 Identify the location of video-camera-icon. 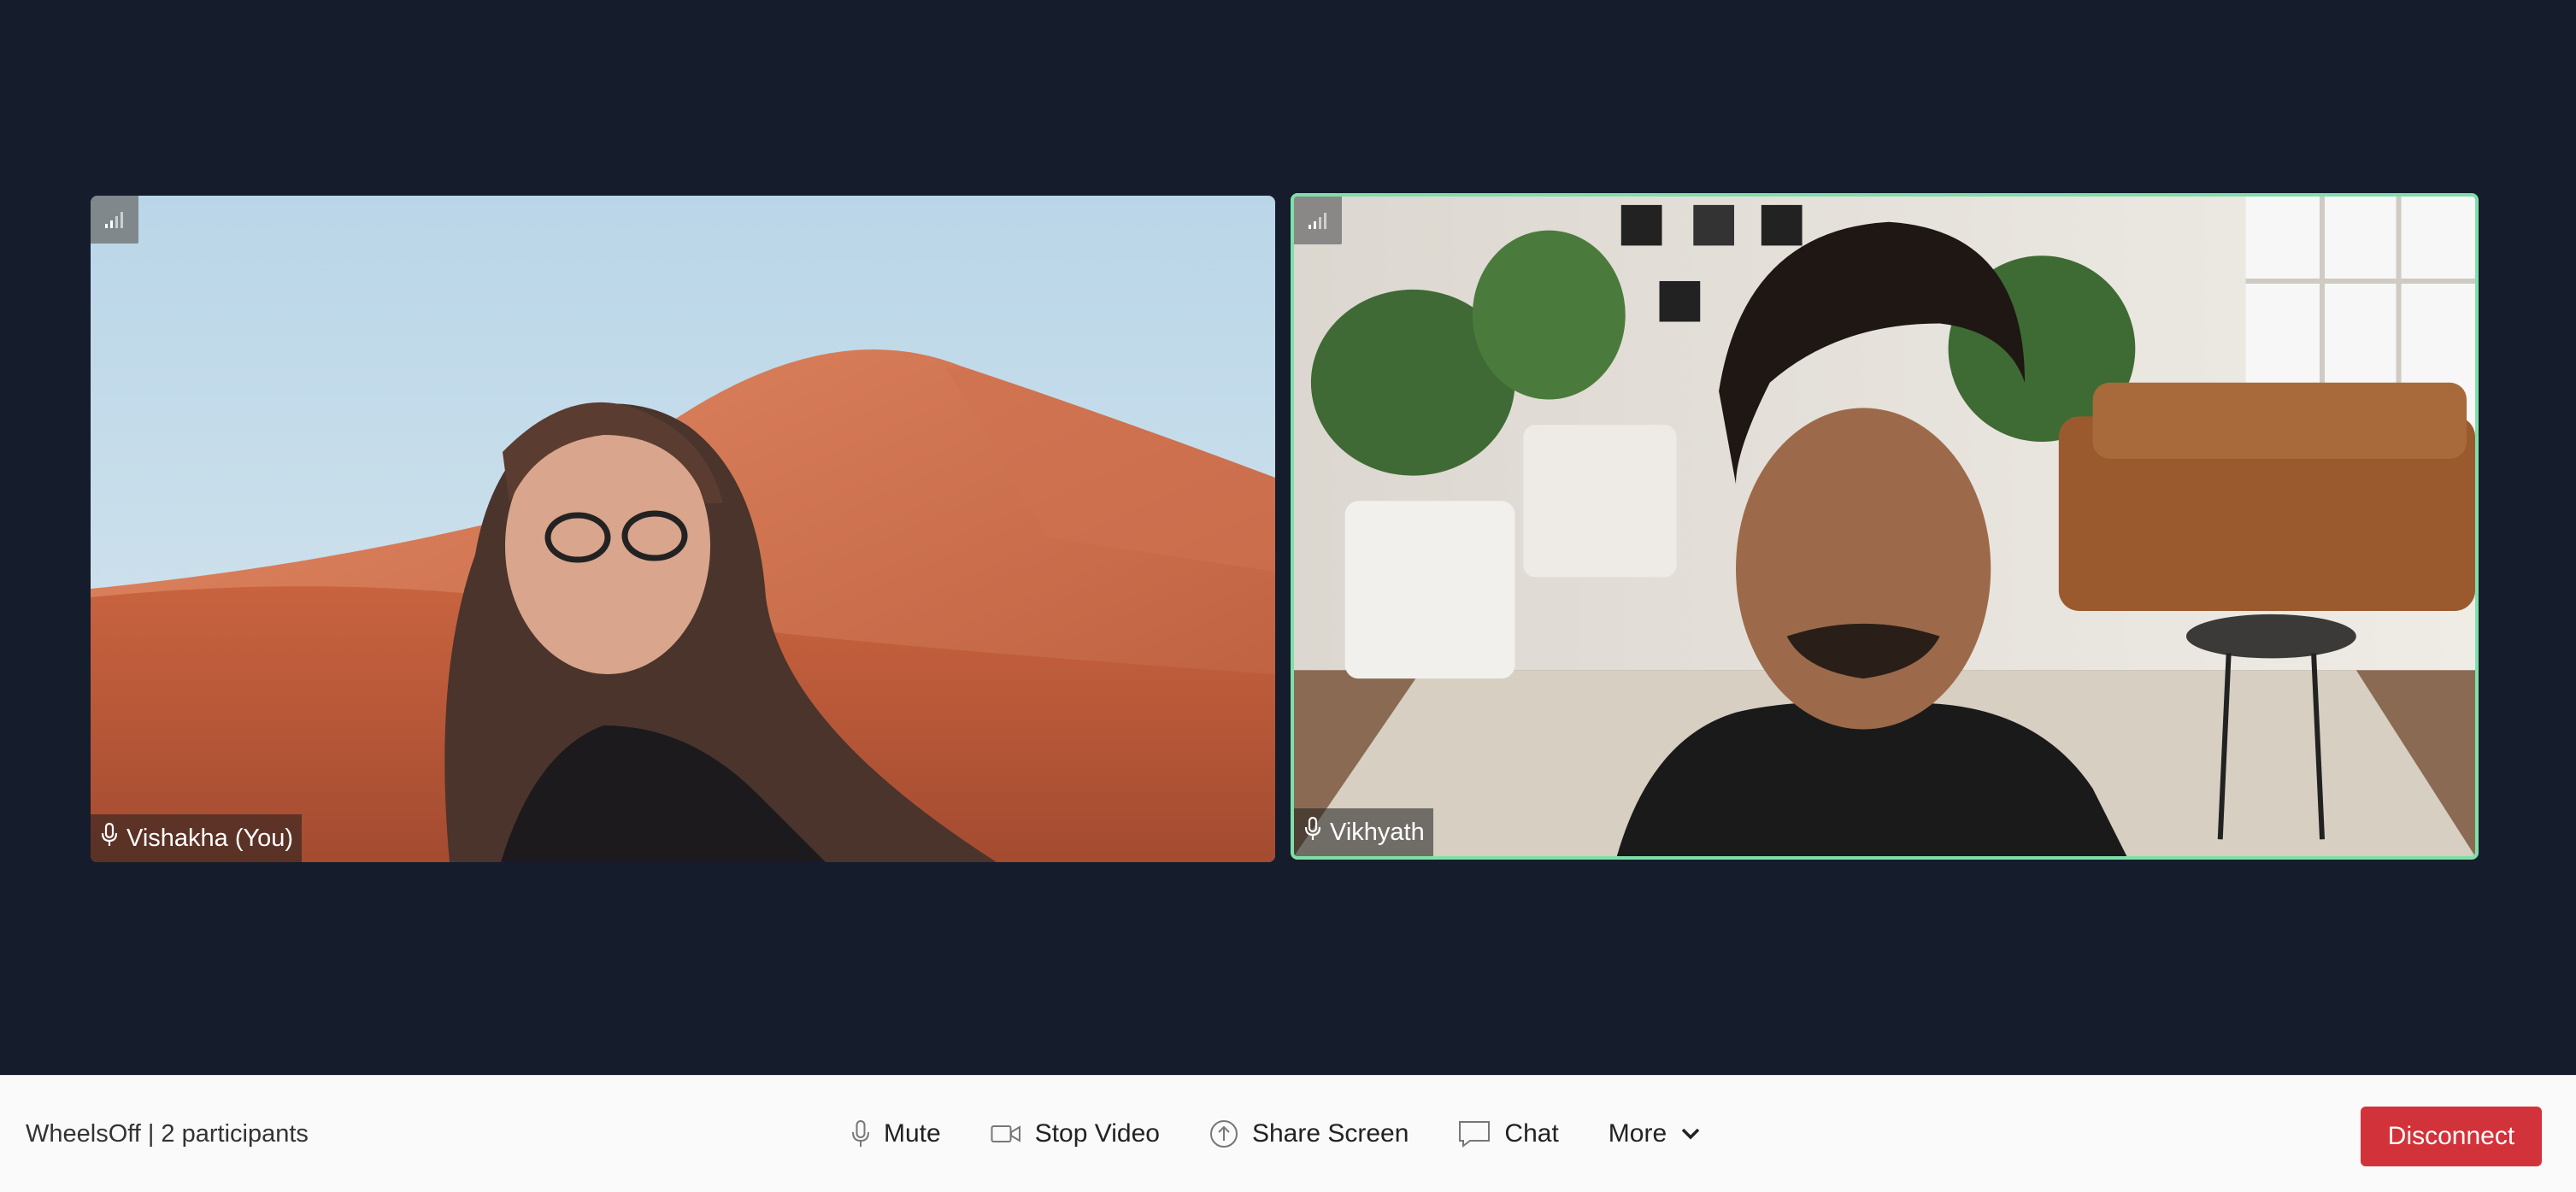
(1006, 1134).